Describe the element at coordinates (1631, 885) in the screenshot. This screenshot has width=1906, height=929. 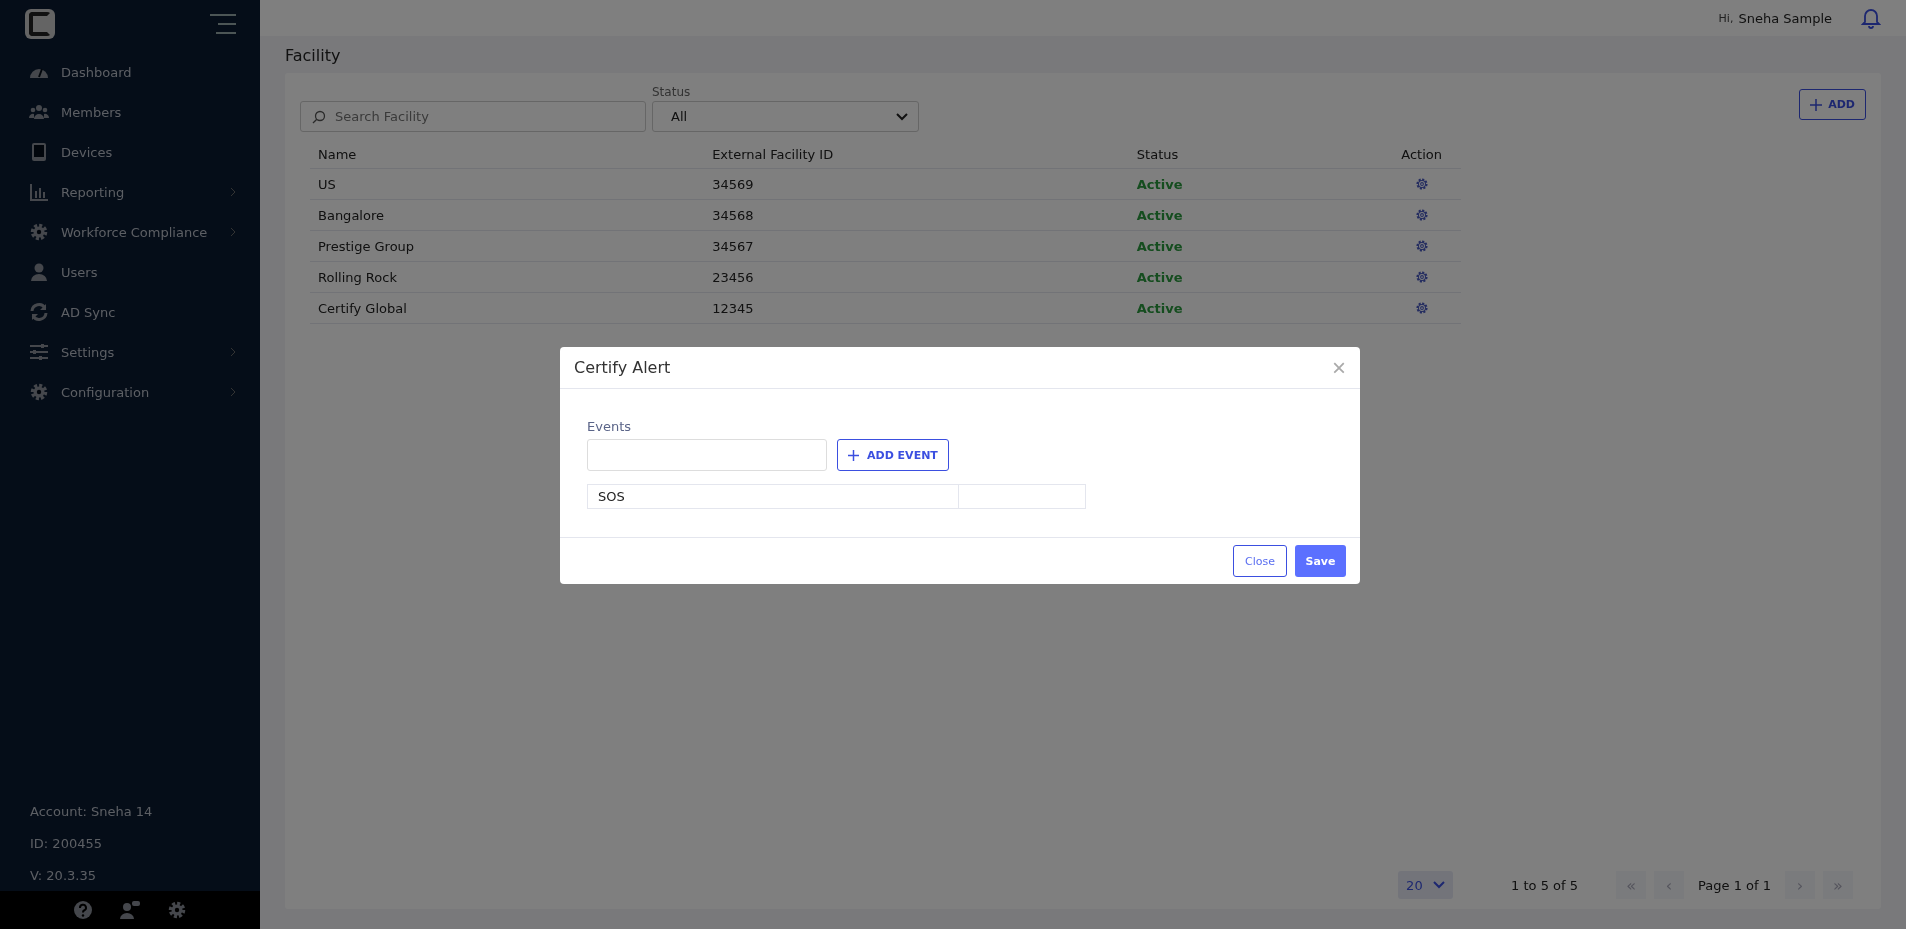
I see `first-page-button: «` at that location.